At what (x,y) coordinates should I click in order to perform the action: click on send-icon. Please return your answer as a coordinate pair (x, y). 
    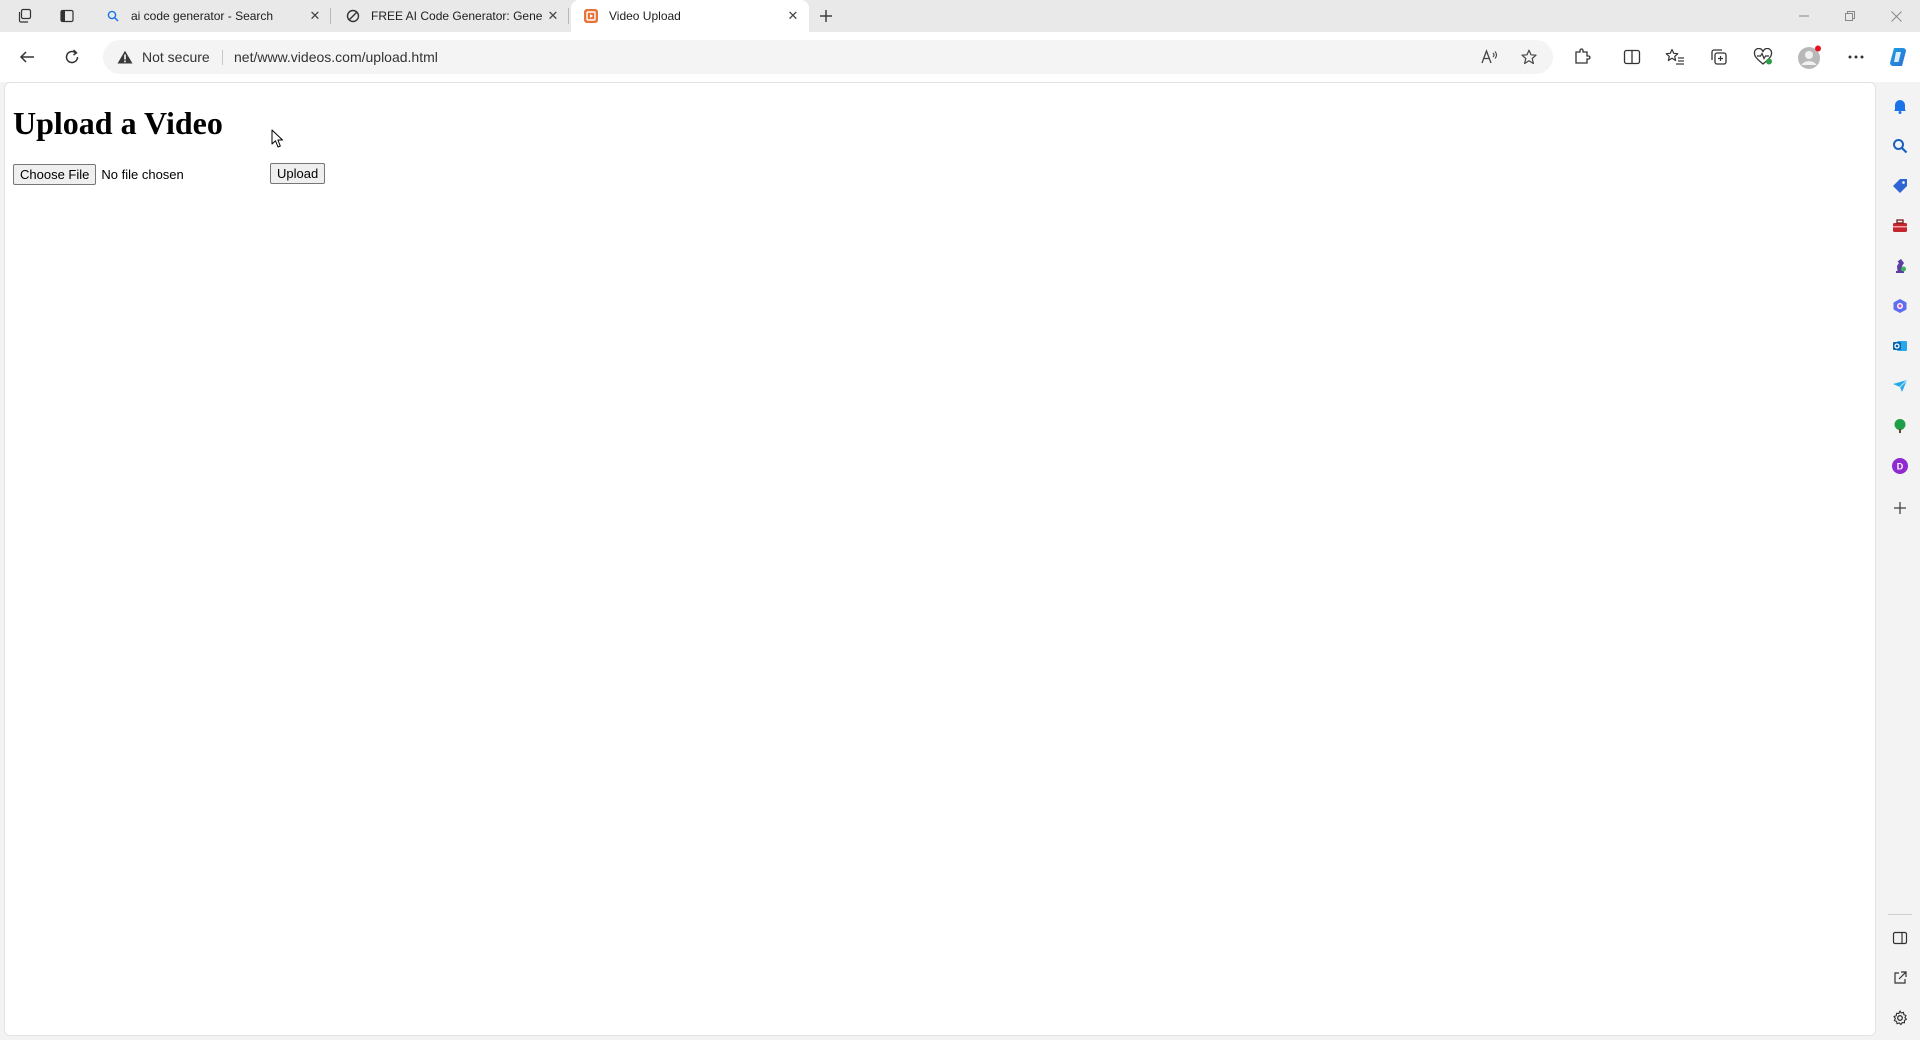
    Looking at the image, I should click on (1900, 385).